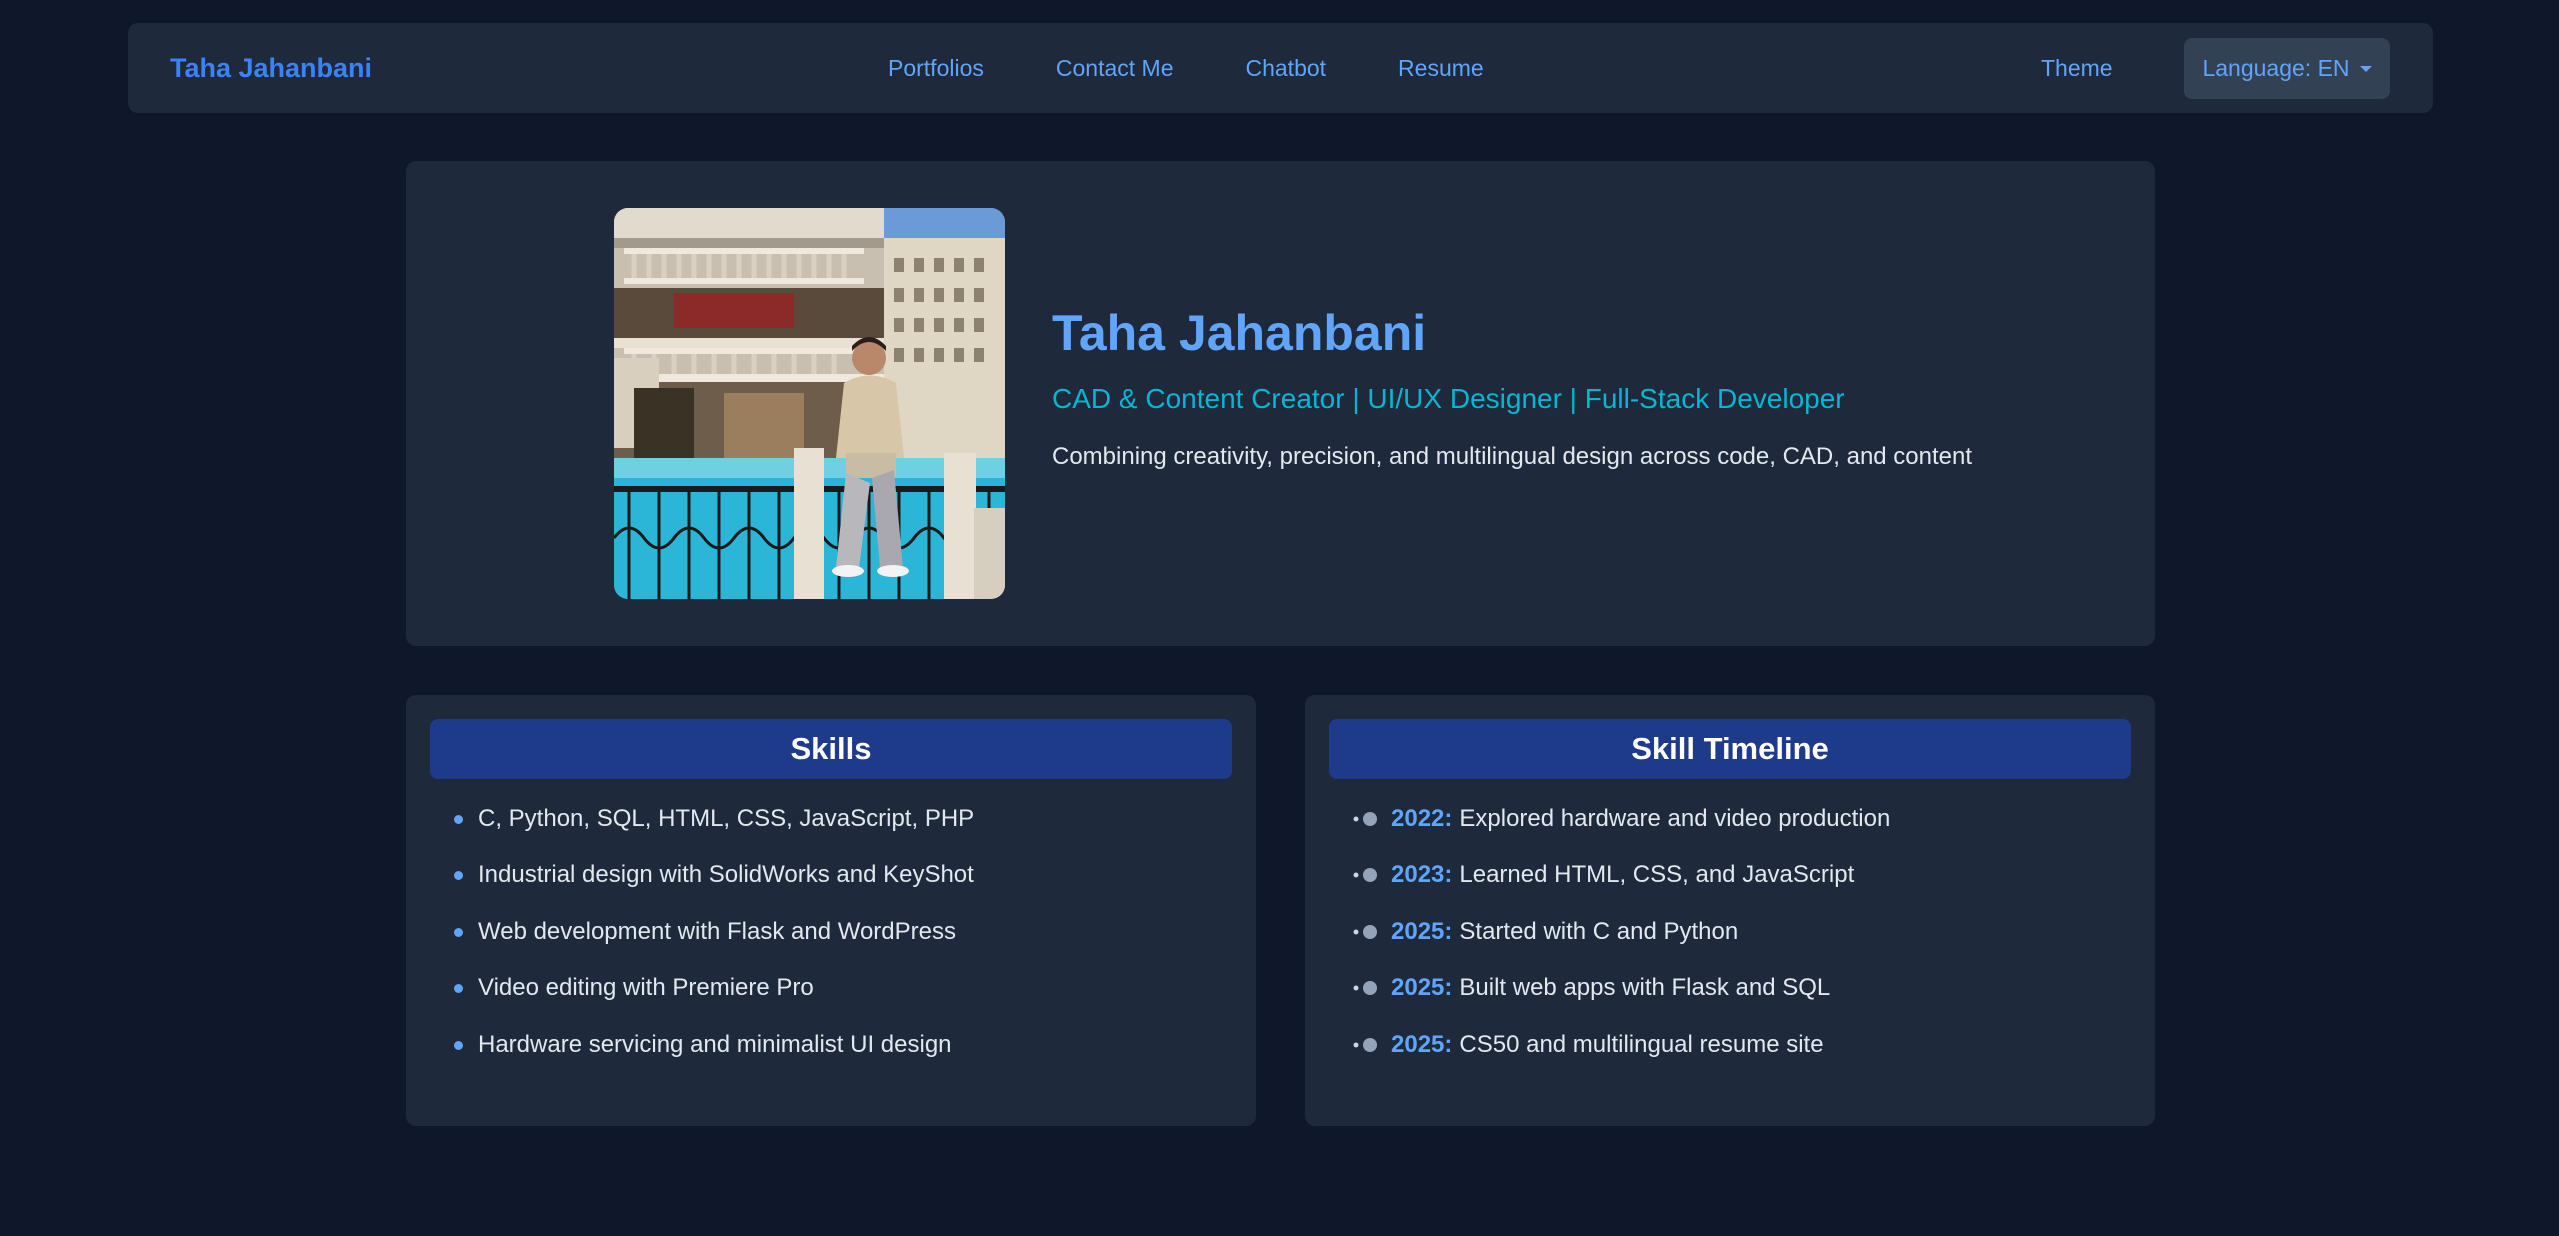 Image resolution: width=2559 pixels, height=1236 pixels. I want to click on caret-down-icon, so click(2365, 68).